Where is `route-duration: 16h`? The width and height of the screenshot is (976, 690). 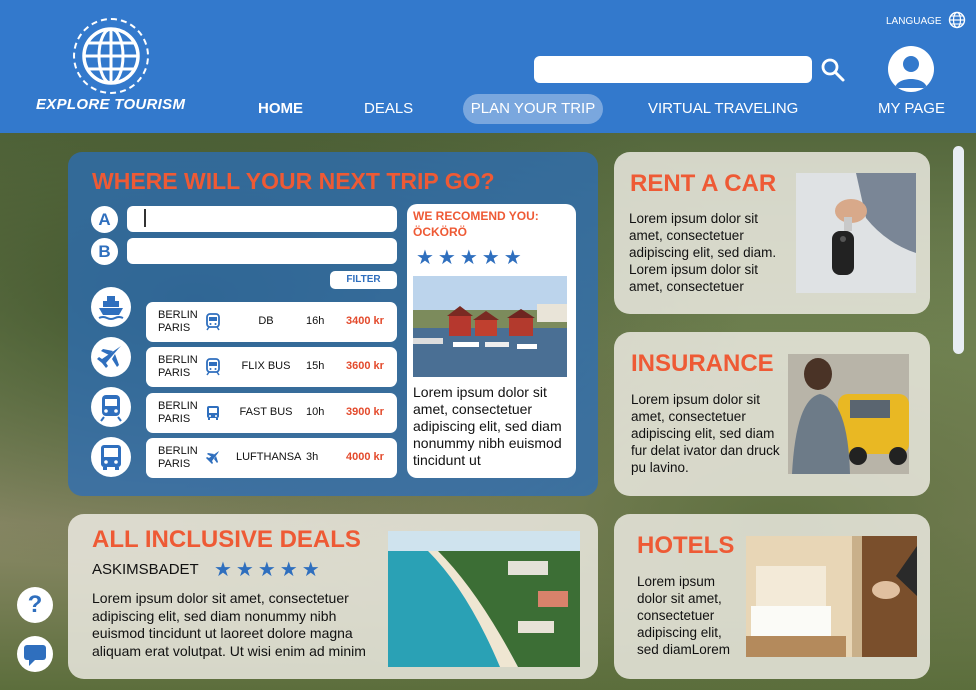
route-duration: 16h is located at coordinates (315, 321).